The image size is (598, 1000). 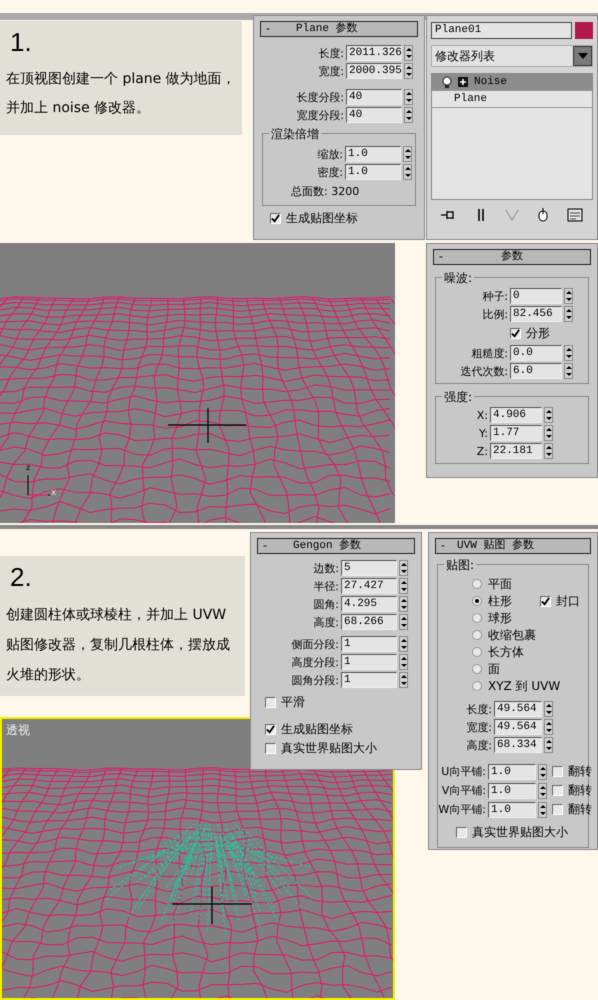 What do you see at coordinates (330, 53) in the screenshot?
I see `field-label: 长度:` at bounding box center [330, 53].